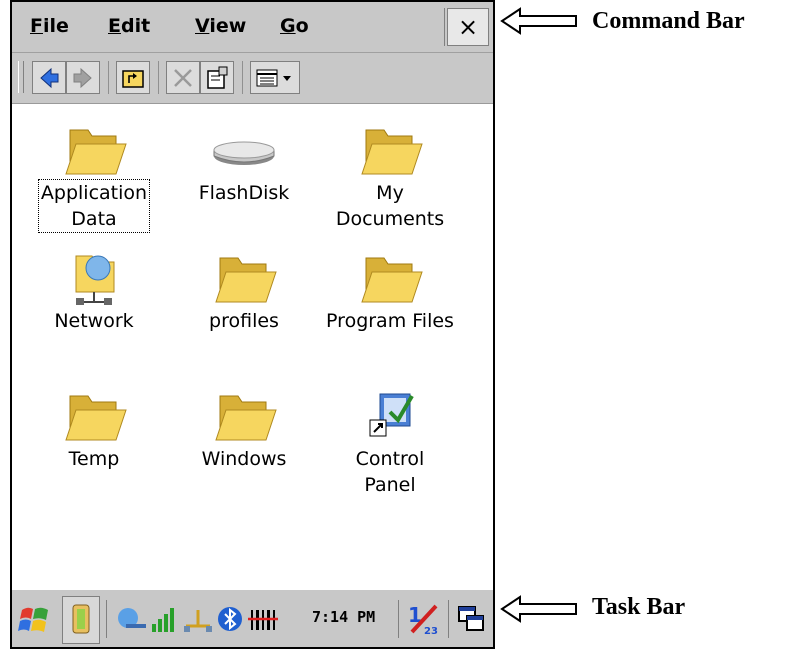 This screenshot has height=649, width=795. I want to click on bluetooth-icon, so click(230, 619).